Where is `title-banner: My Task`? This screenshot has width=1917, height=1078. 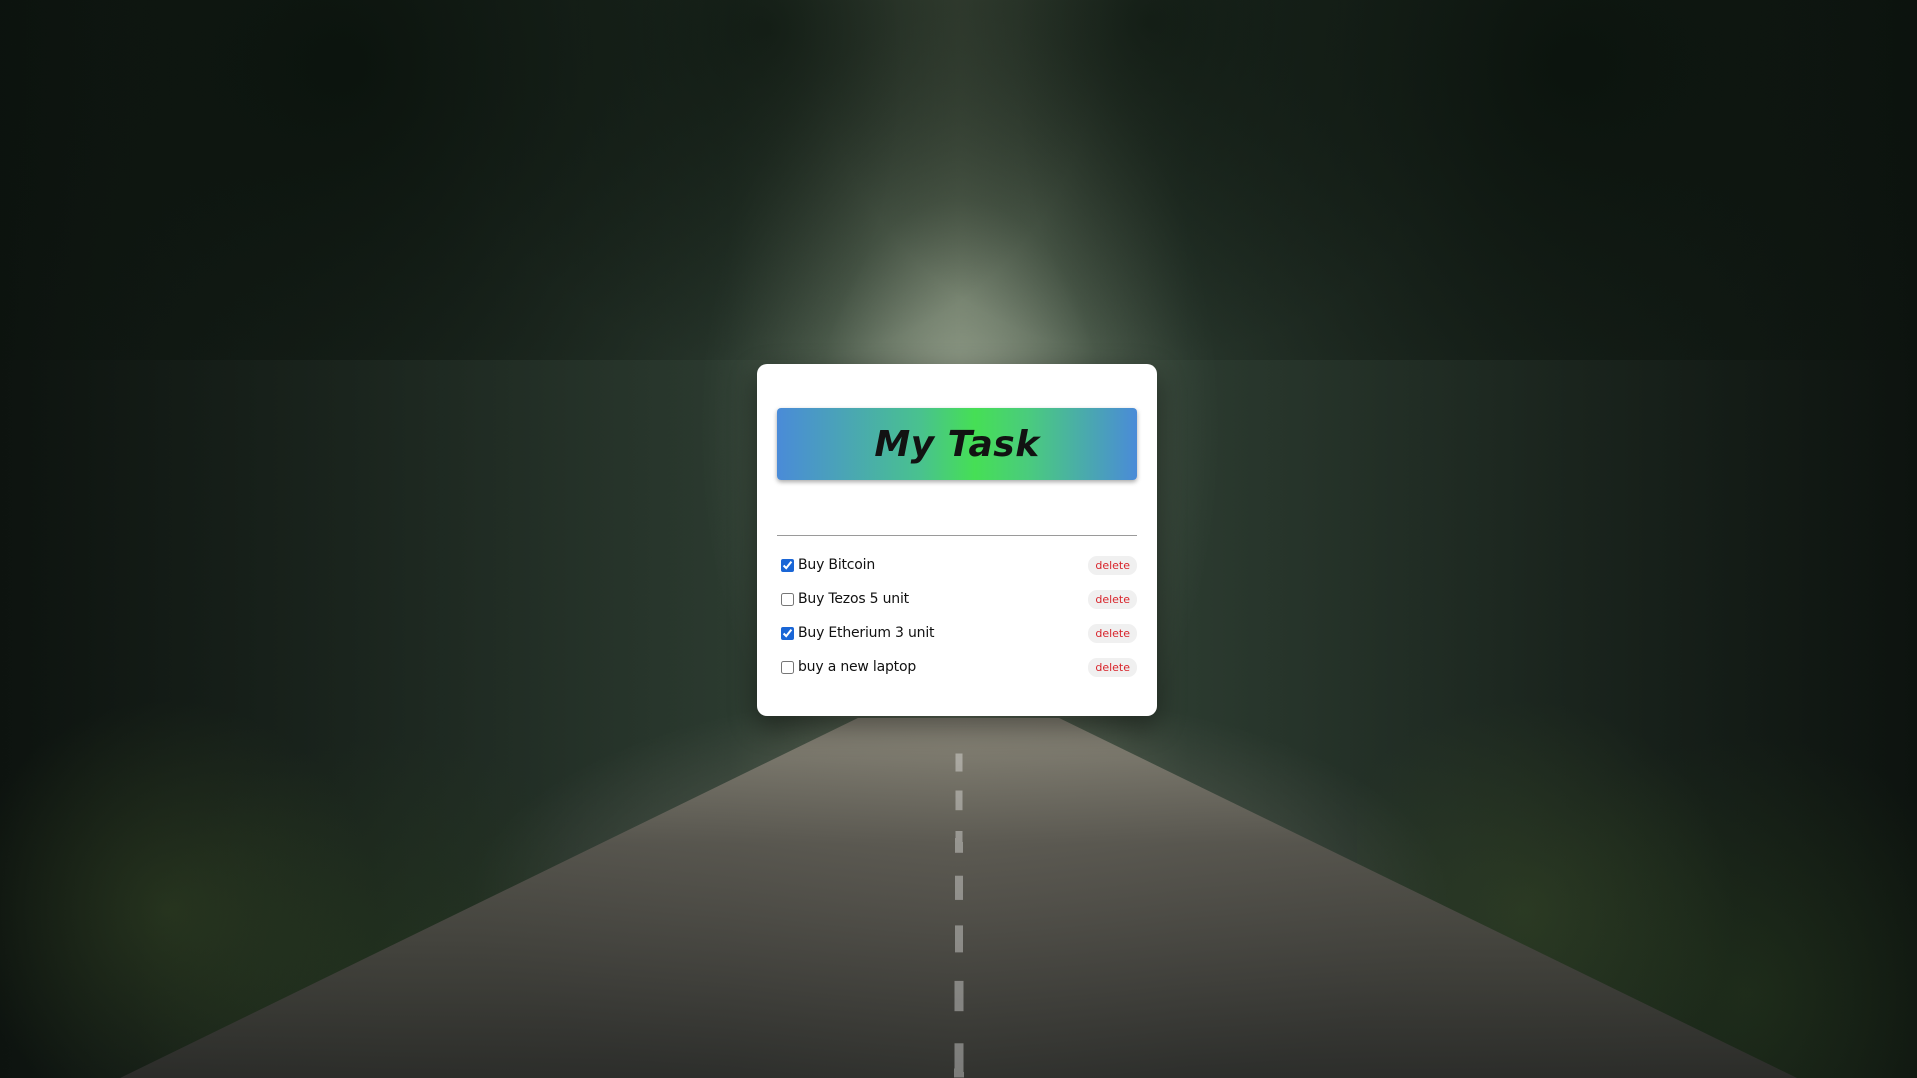
title-banner: My Task is located at coordinates (957, 444).